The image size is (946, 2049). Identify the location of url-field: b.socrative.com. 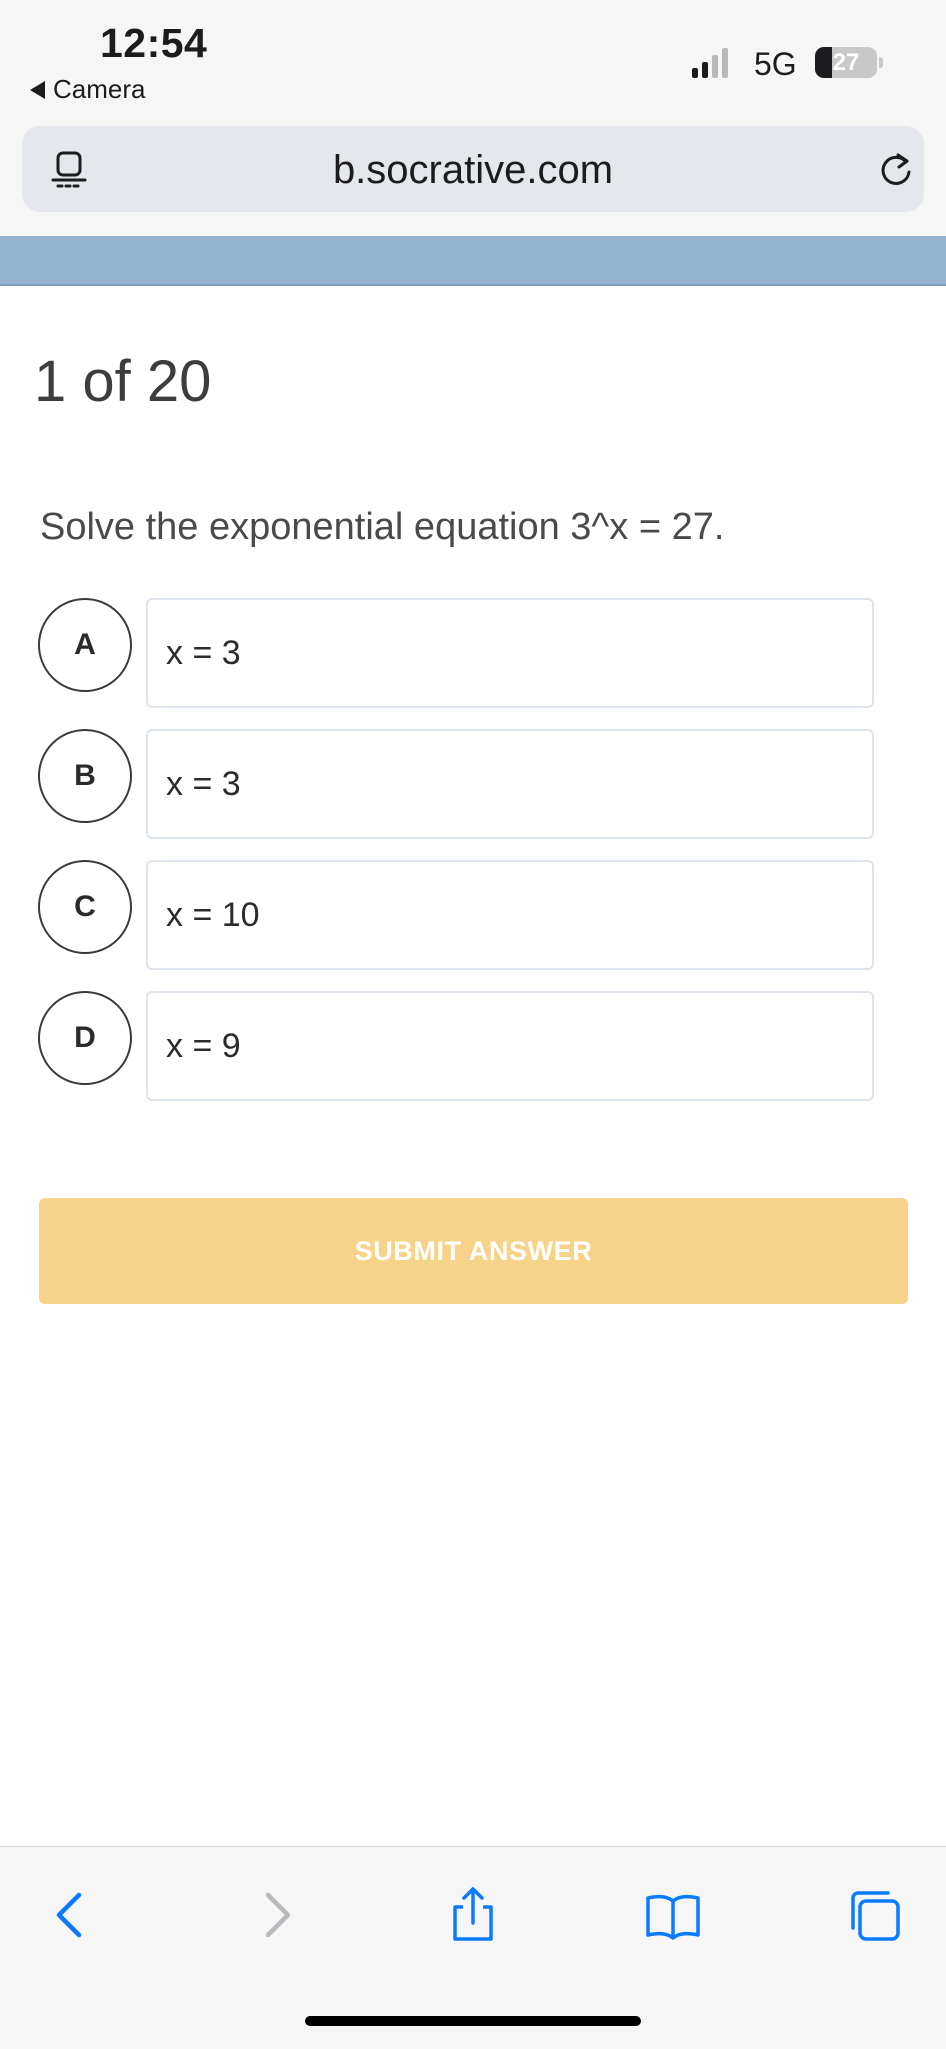
(473, 169).